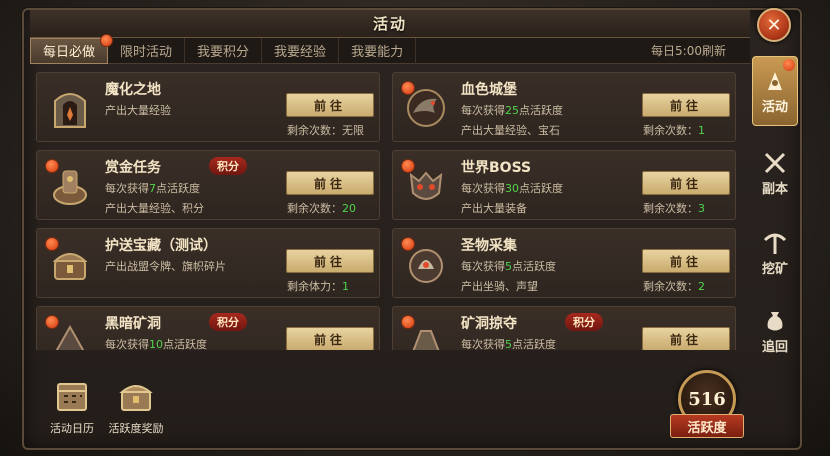 This screenshot has width=830, height=456. Describe the element at coordinates (775, 91) in the screenshot. I see `sidebar-item-activity: 活动` at that location.